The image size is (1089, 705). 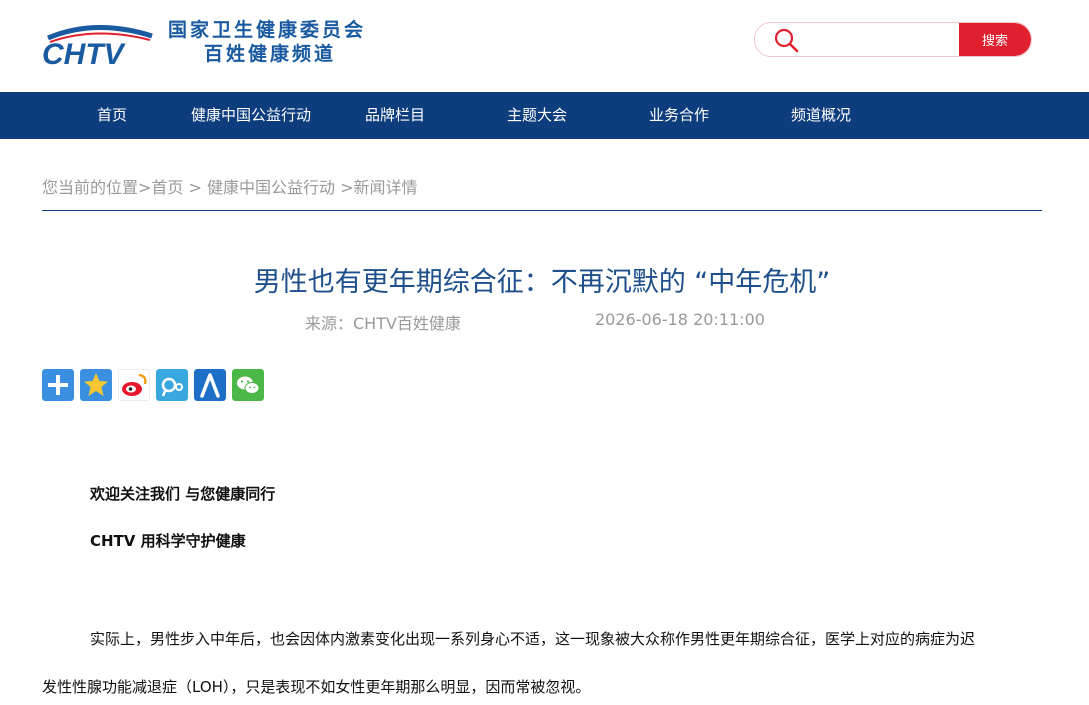 I want to click on nav-item-channel-overview: 频道概况, so click(x=821, y=115).